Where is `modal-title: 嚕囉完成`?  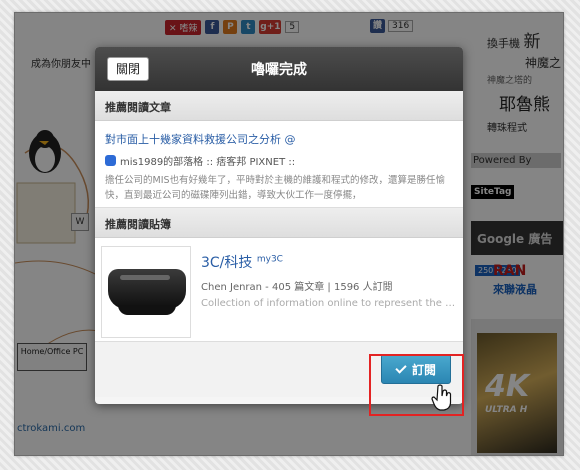 modal-title: 嚕囉完成 is located at coordinates (279, 70).